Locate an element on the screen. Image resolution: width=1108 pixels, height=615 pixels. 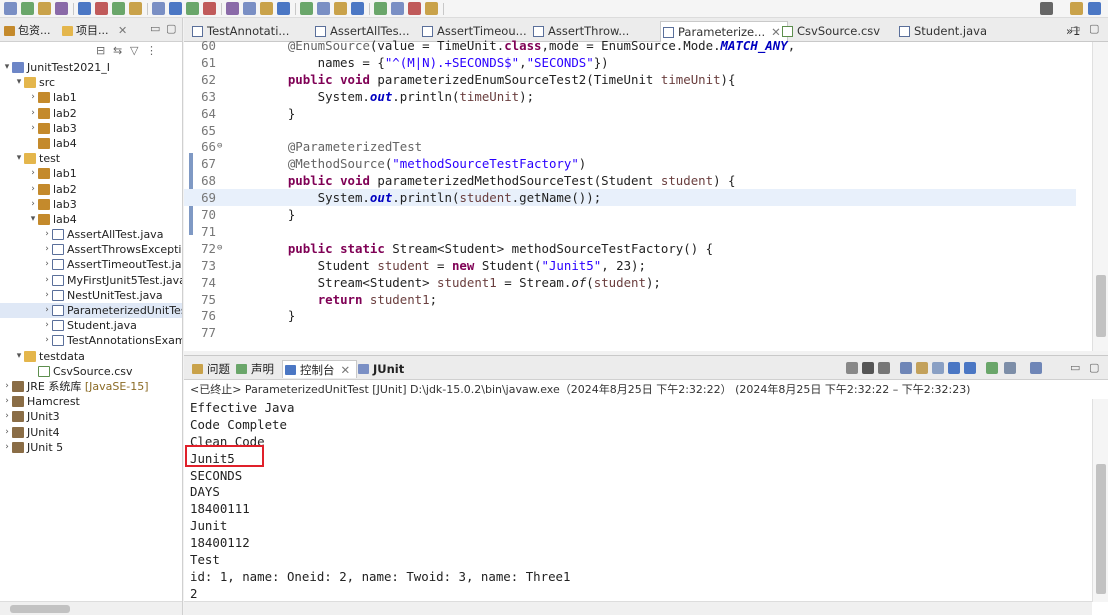
code-line: 77 is located at coordinates (630, 332).